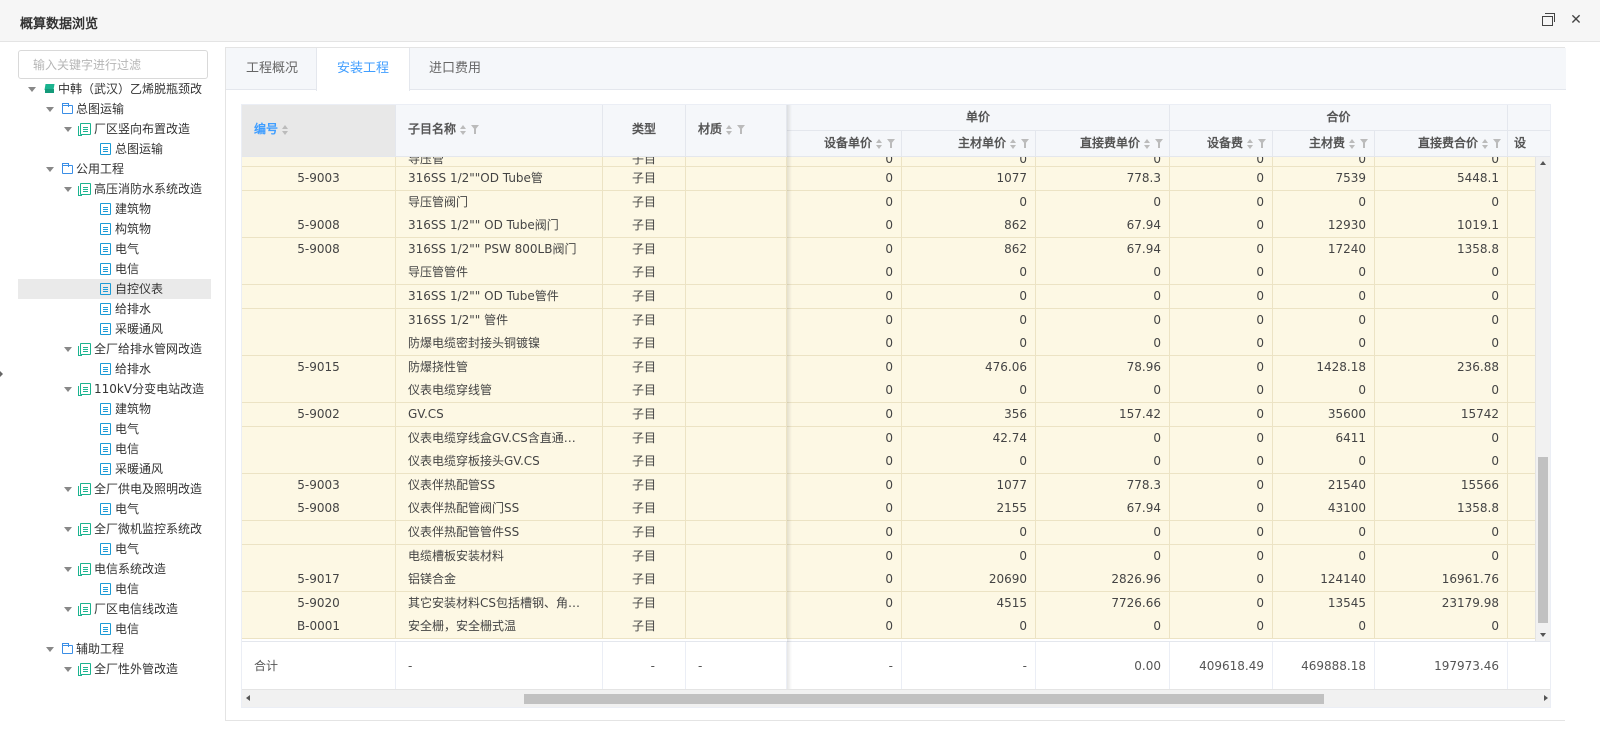  Describe the element at coordinates (1441, 144) in the screenshot. I see `column-header-direct-total: 直接费合价` at that location.